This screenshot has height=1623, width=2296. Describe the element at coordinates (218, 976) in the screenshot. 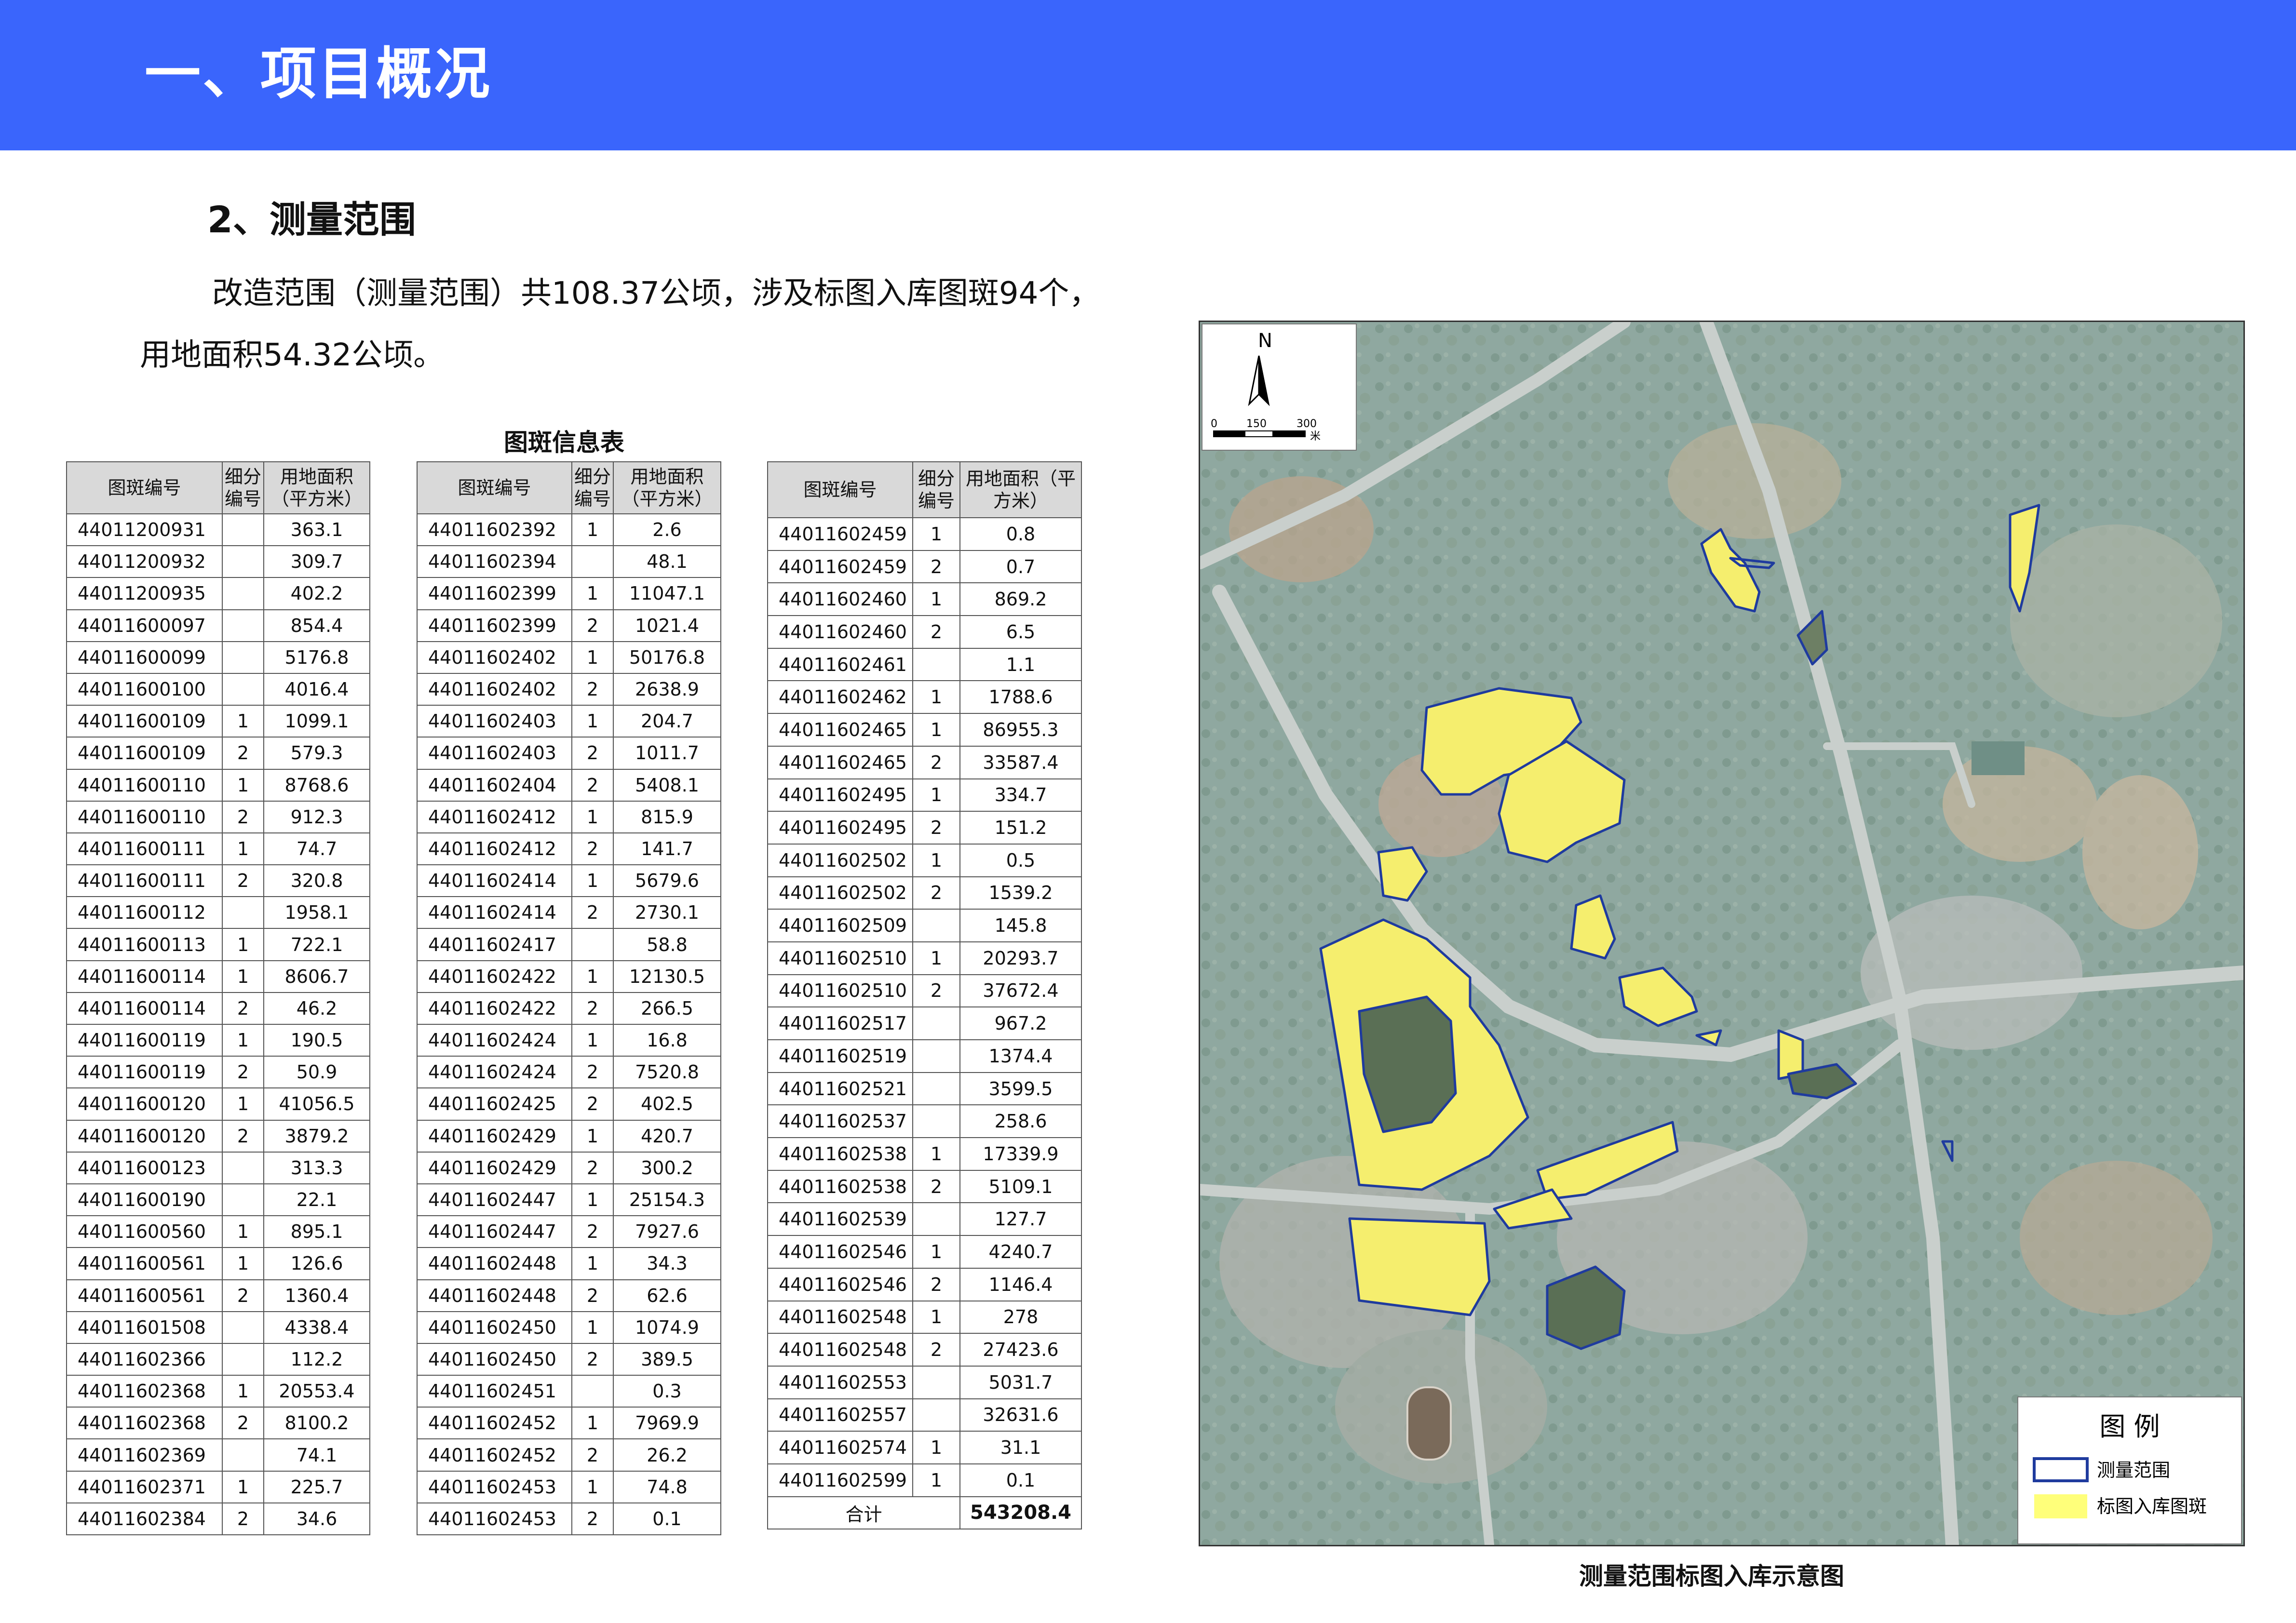

I see `table-row: 44011600114 1 8606.7` at that location.